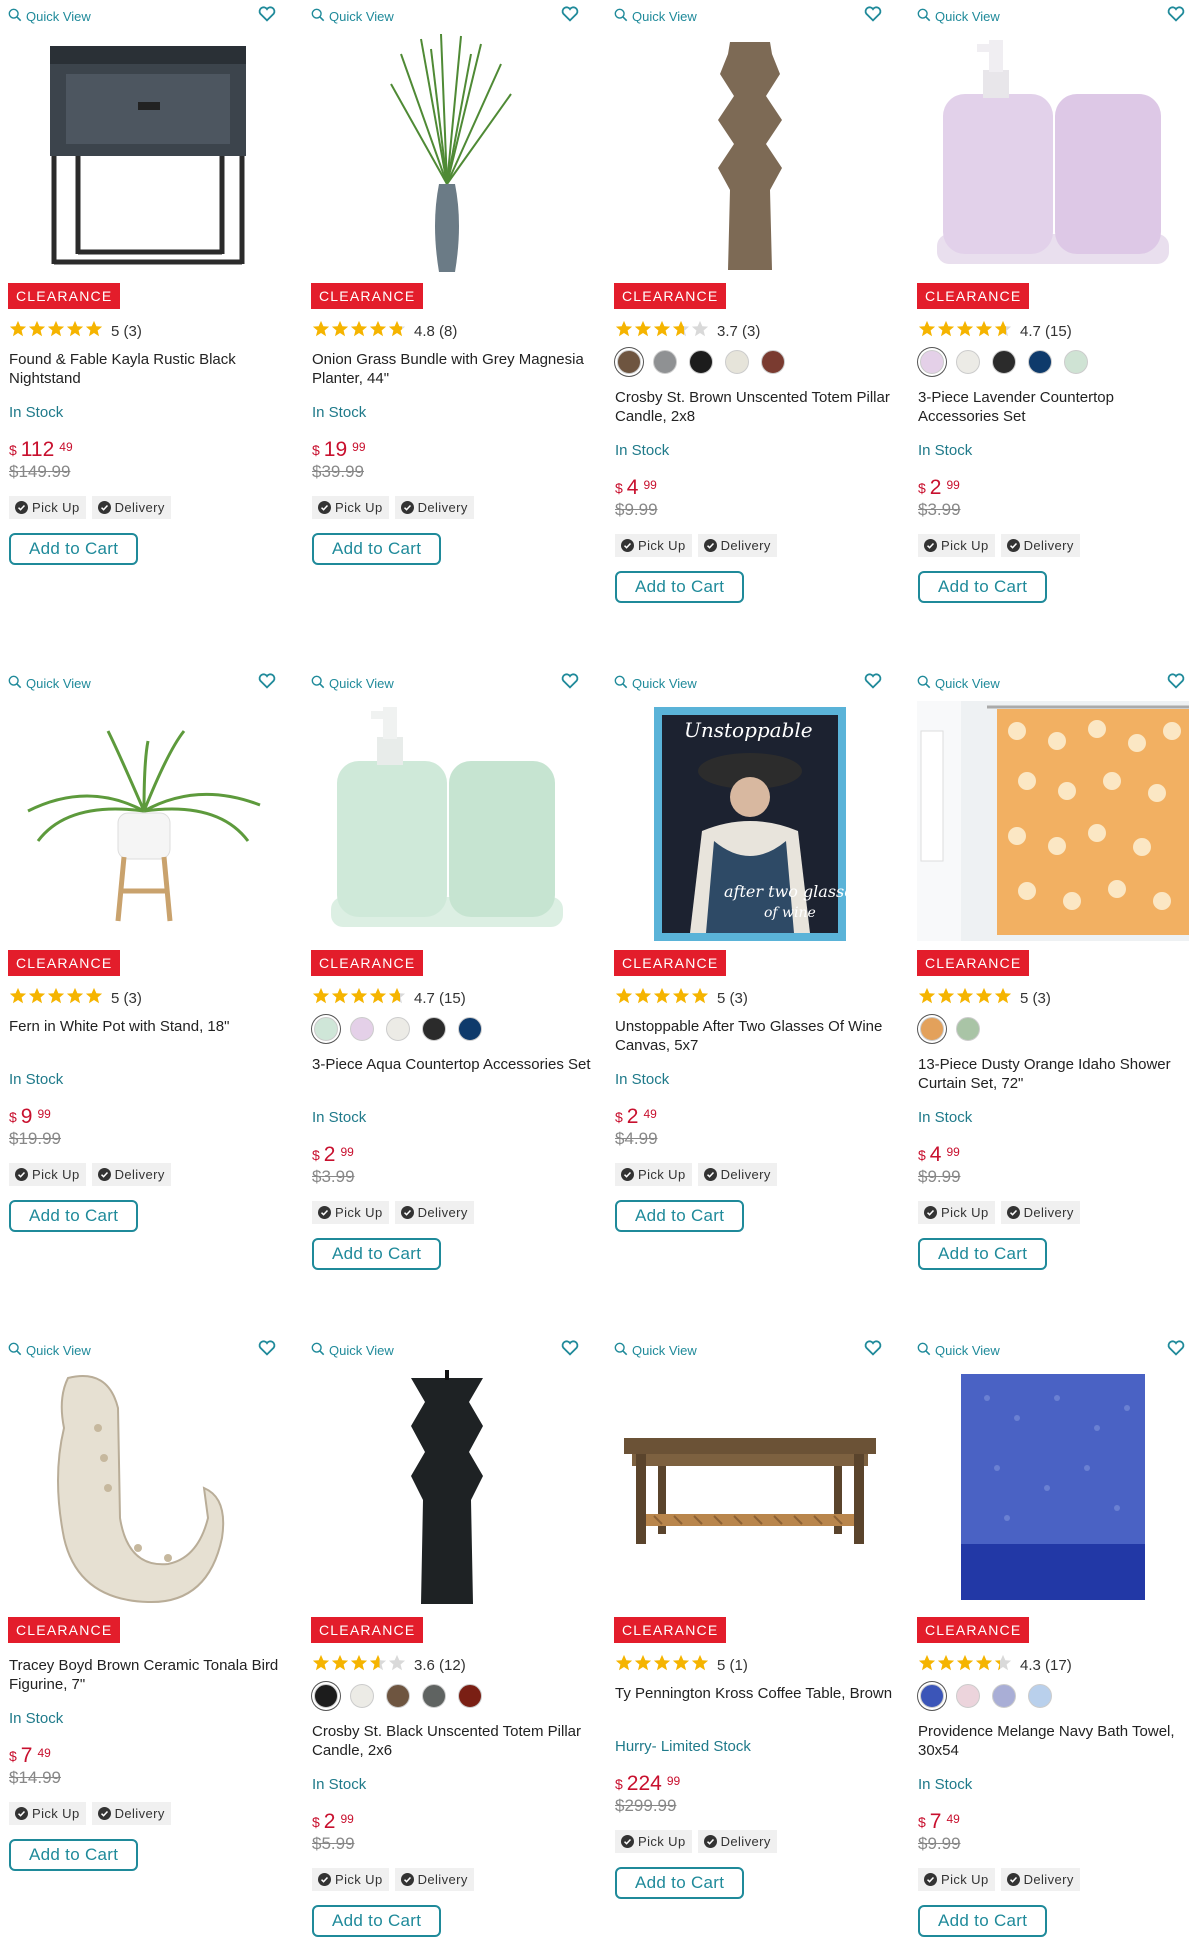  Describe the element at coordinates (755, 1704) in the screenshot. I see `product-title: Ty Pennington Kross Coffee Table, Brown` at that location.